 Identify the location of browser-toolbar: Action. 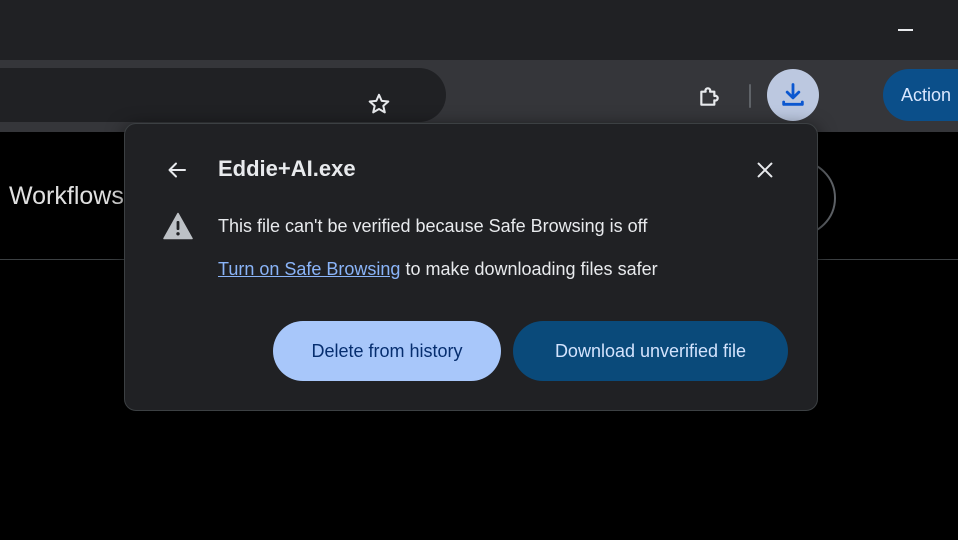
(479, 96).